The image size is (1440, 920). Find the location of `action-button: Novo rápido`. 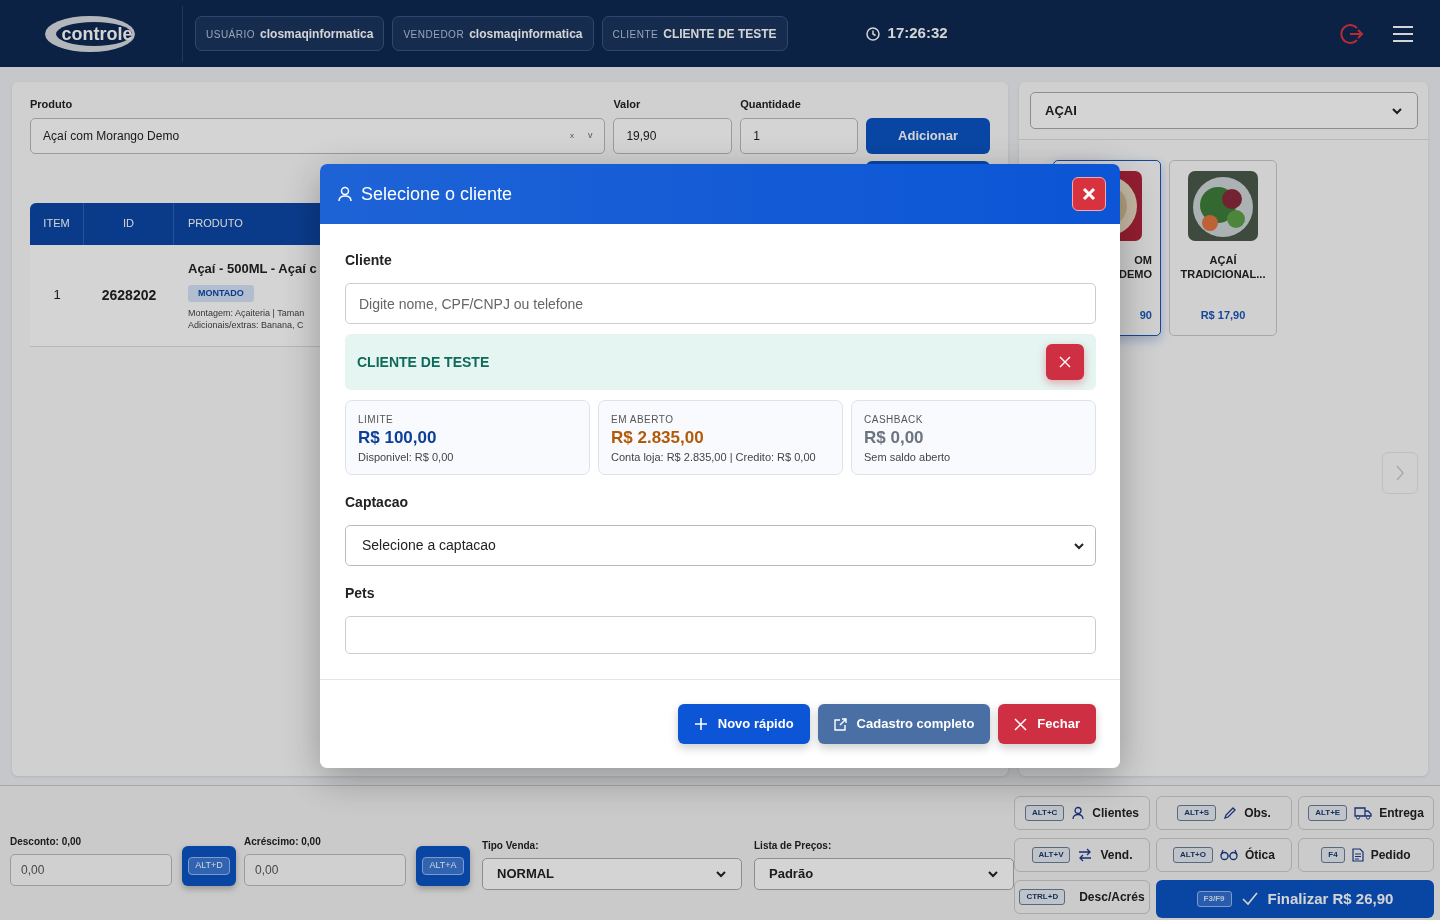

action-button: Novo rápido is located at coordinates (743, 724).